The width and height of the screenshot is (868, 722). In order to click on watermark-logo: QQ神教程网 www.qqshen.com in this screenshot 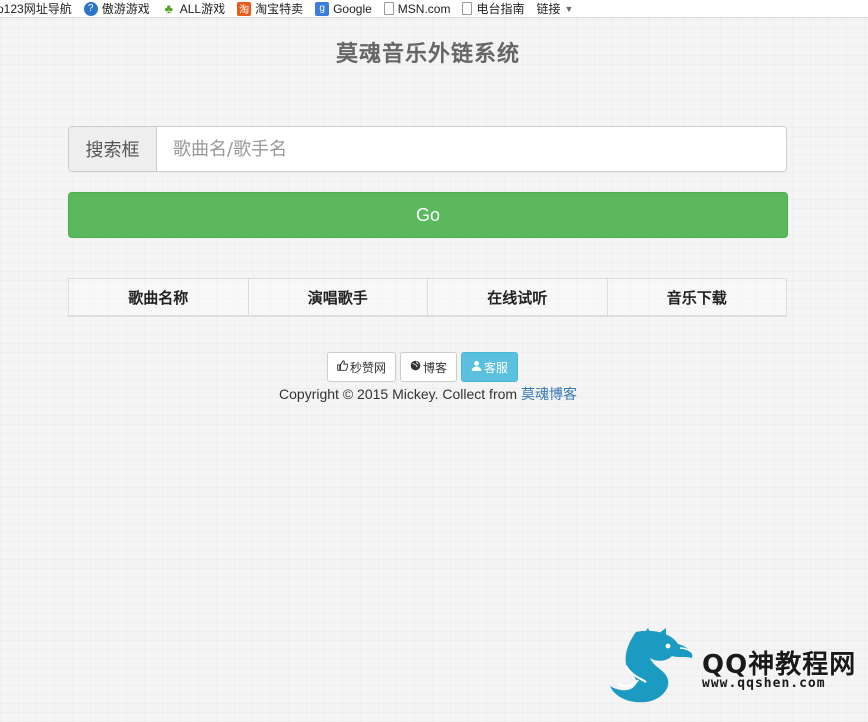, I will do `click(733, 666)`.